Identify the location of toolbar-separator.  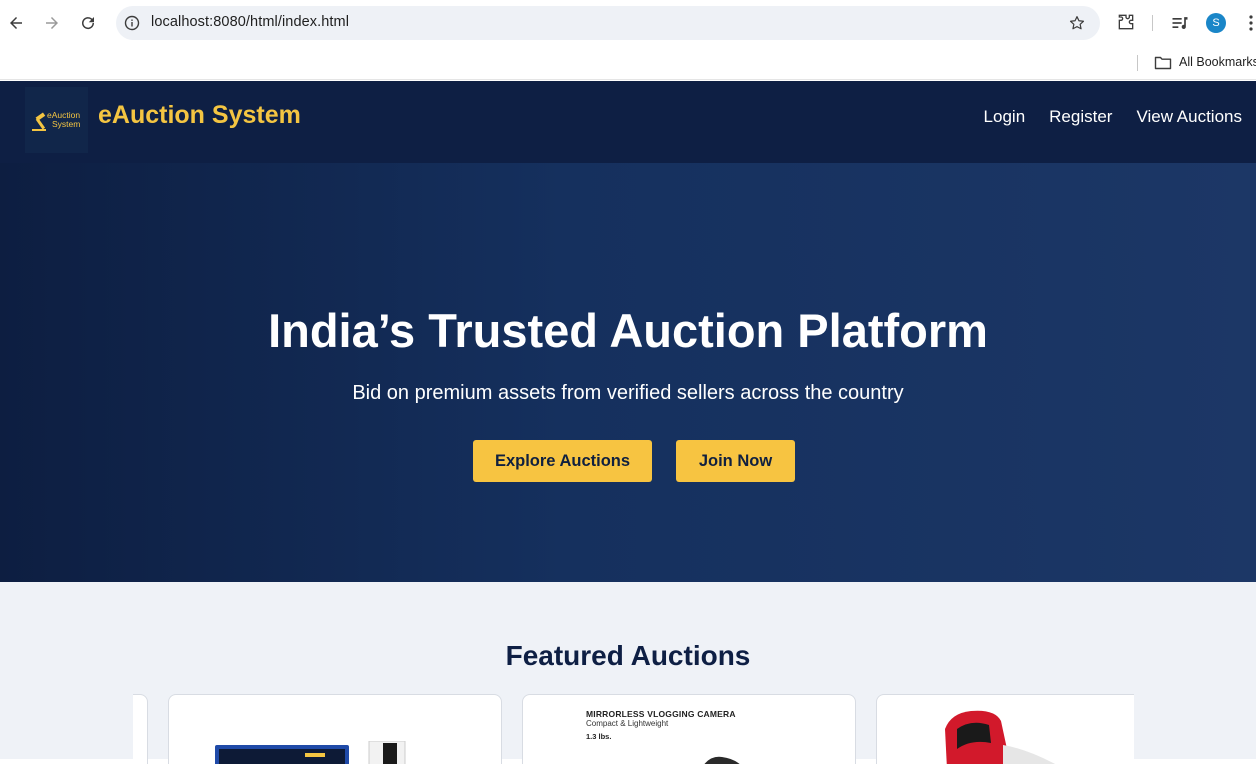
(1152, 23).